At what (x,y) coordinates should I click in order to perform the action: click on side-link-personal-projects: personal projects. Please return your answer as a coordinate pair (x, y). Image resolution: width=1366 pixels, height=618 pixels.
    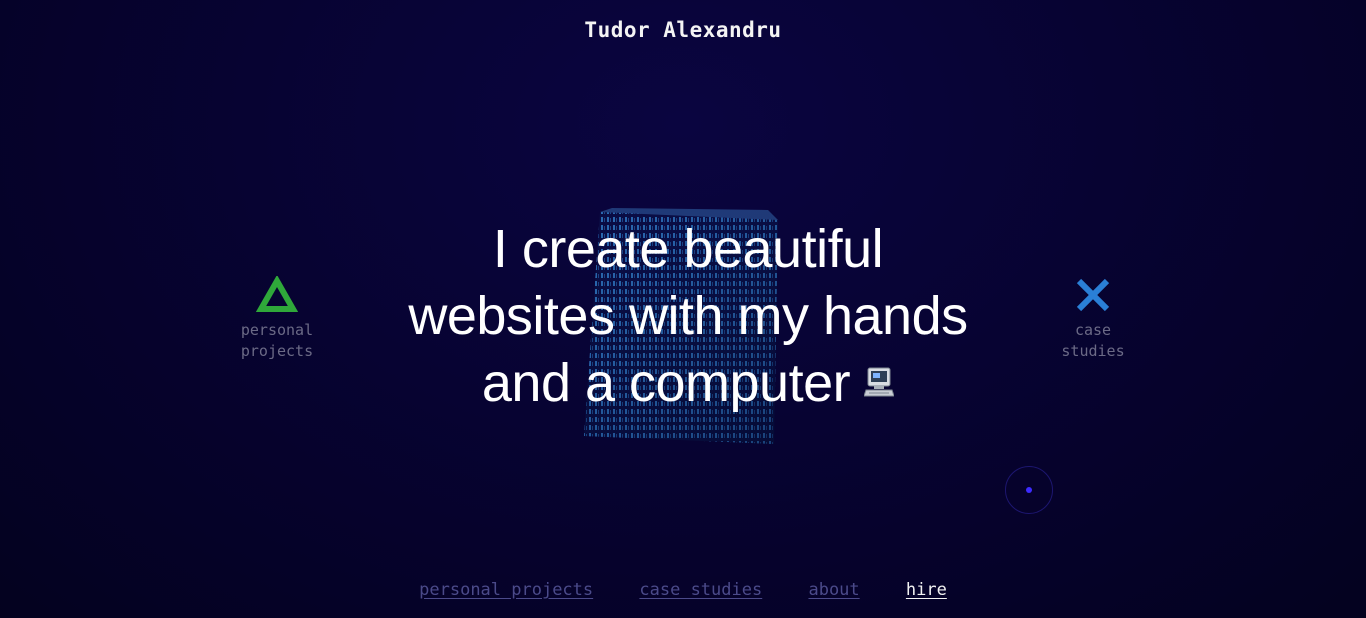
    Looking at the image, I should click on (277, 319).